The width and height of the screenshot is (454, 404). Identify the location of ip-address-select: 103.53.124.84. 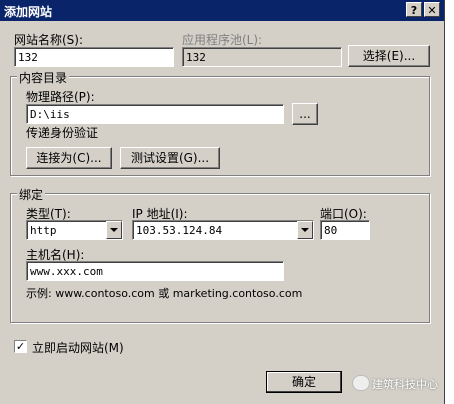
(223, 230).